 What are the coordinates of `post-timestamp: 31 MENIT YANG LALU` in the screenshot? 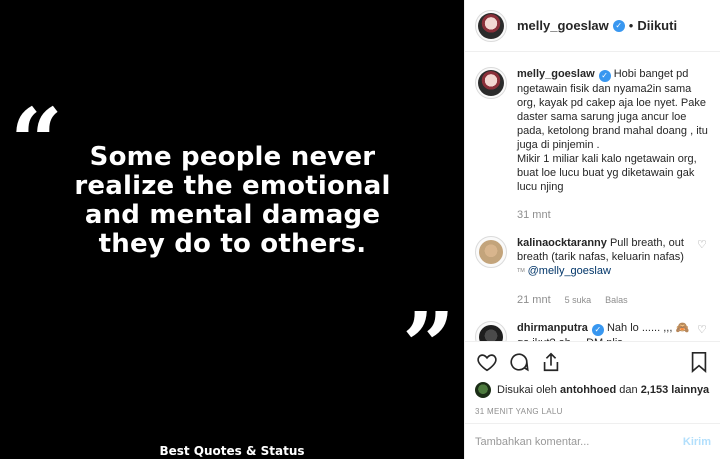 It's located at (593, 411).